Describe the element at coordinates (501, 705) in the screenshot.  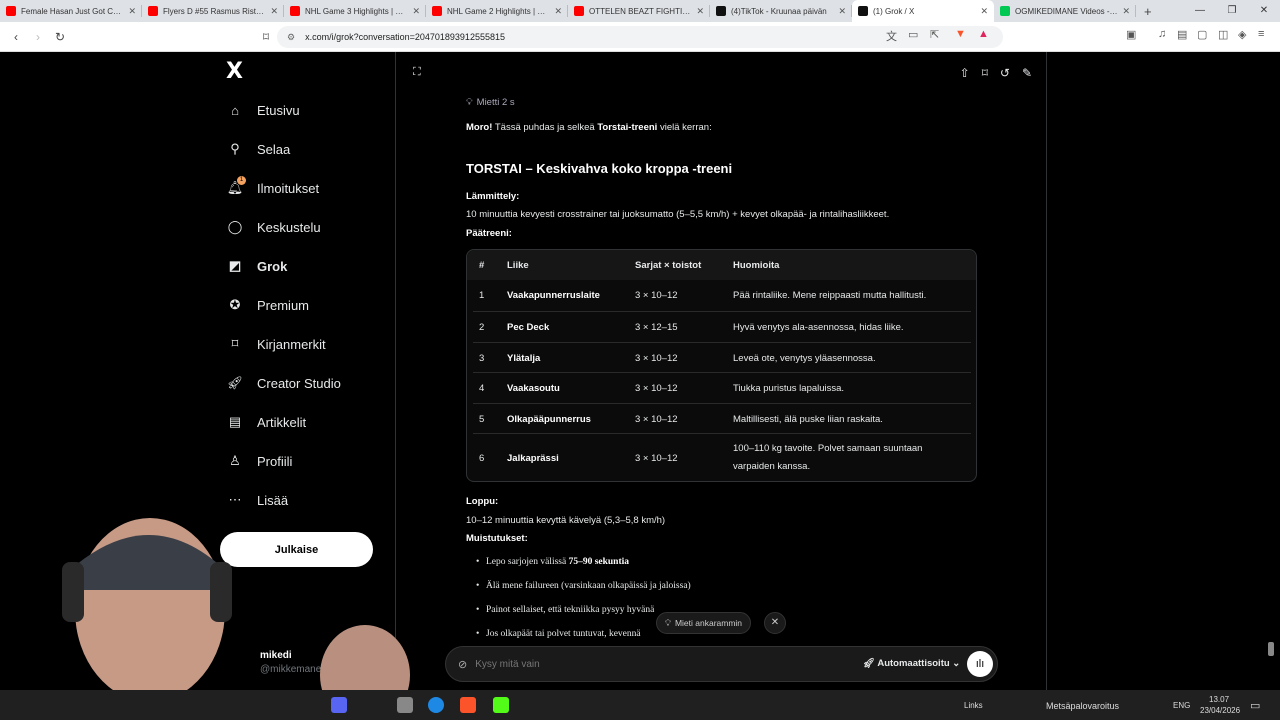
I see `kick-icon` at that location.